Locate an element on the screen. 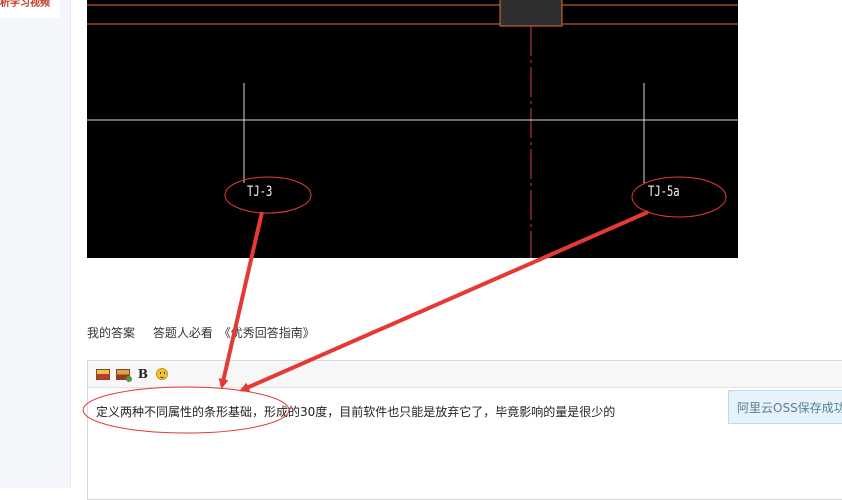 This screenshot has width=842, height=500. bold-icon: B is located at coordinates (143, 374).